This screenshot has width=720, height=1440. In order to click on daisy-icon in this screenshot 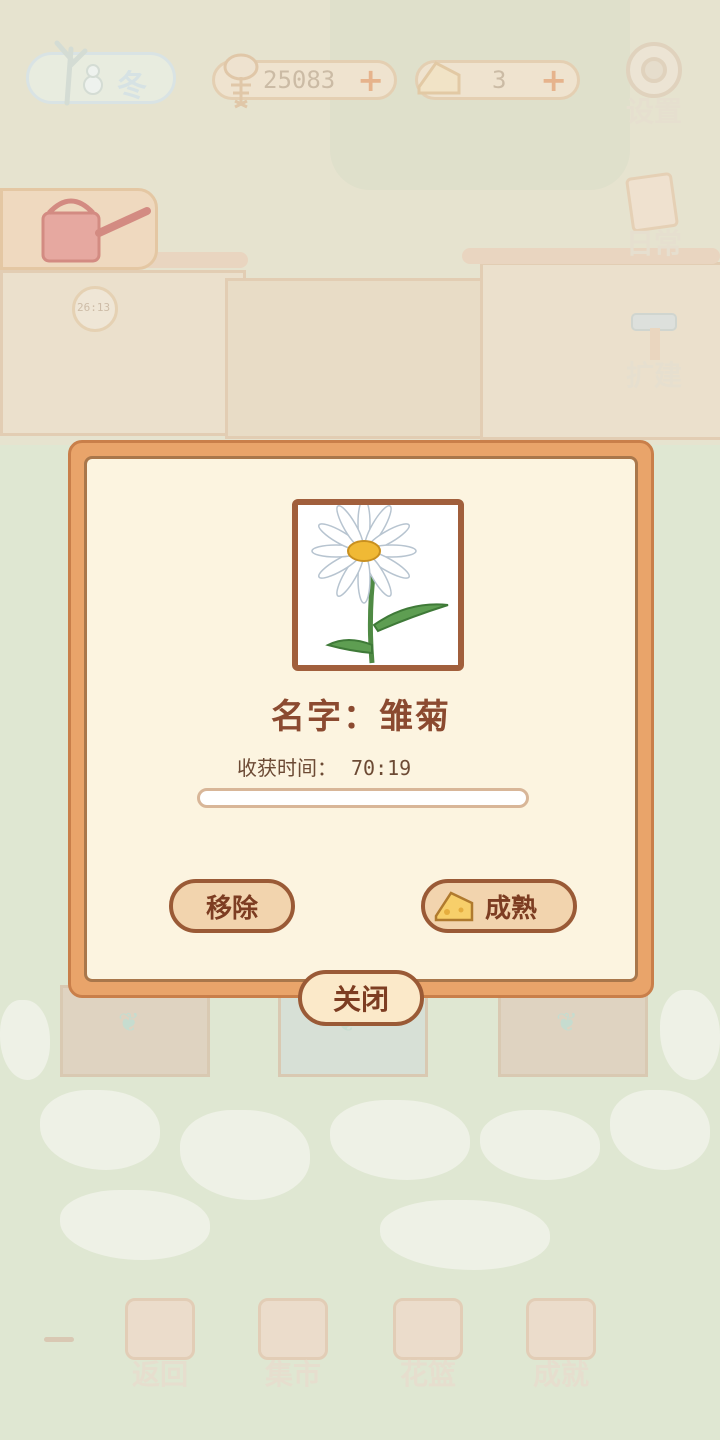, I will do `click(380, 581)`.